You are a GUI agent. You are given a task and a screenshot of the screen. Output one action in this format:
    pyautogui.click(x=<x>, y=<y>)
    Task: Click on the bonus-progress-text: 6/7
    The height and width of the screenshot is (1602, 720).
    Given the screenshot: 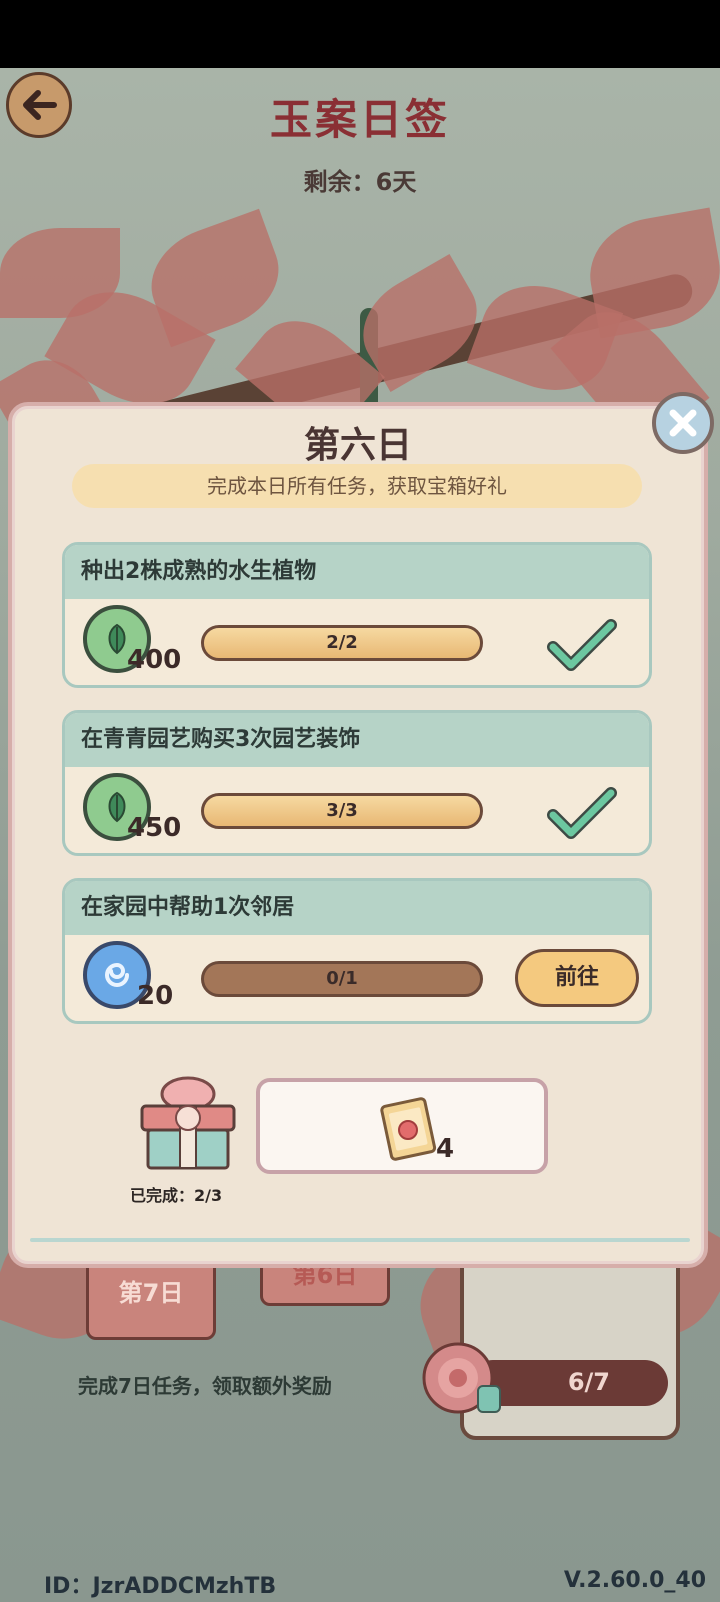 What is the action you would take?
    pyautogui.click(x=588, y=1382)
    